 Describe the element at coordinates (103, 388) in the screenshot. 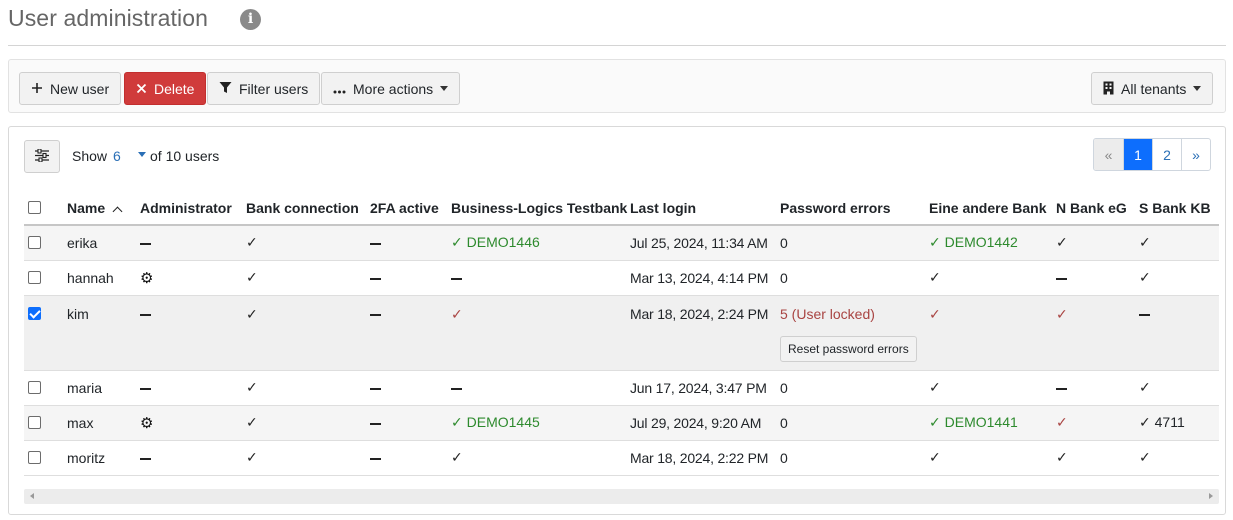

I see `user-name: maria` at that location.